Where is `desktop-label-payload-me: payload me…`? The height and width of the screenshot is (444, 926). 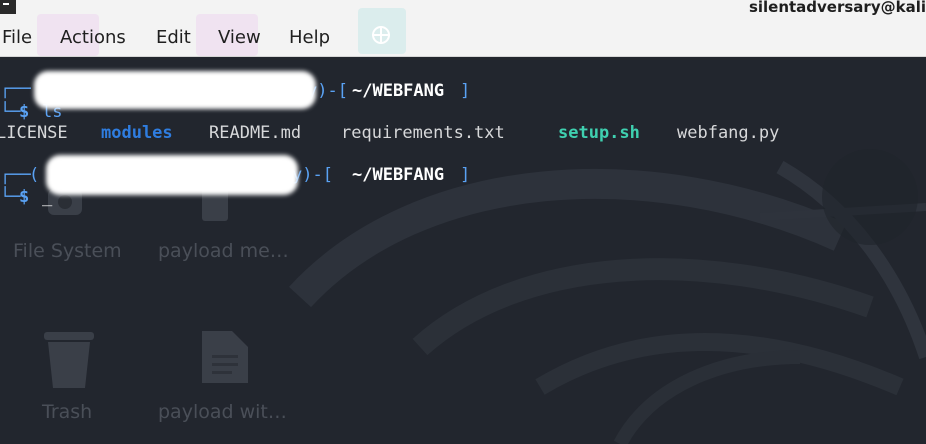 desktop-label-payload-me: payload me… is located at coordinates (223, 251).